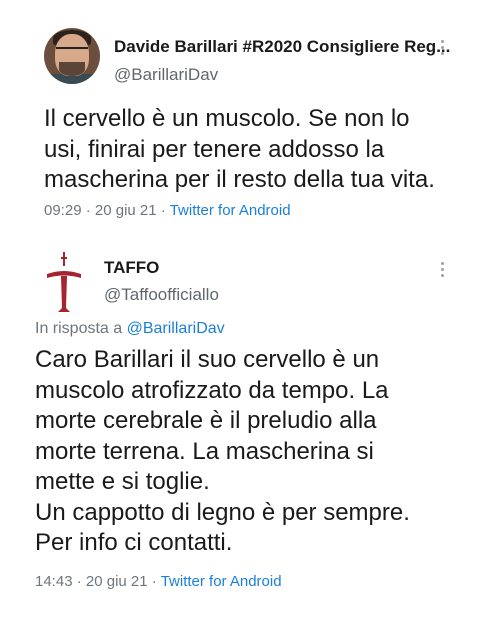  What do you see at coordinates (222, 512) in the screenshot?
I see `tweet-text-line: Un cappotto di legno è per sempre.` at bounding box center [222, 512].